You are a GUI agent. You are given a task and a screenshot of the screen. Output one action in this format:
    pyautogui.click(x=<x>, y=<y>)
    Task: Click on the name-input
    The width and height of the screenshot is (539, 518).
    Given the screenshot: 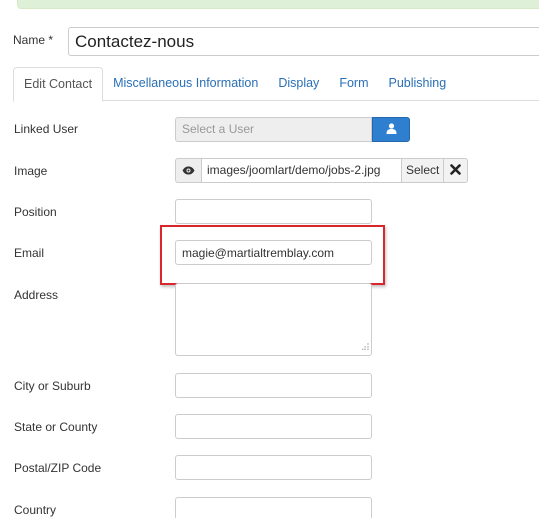 What is the action you would take?
    pyautogui.click(x=303, y=41)
    